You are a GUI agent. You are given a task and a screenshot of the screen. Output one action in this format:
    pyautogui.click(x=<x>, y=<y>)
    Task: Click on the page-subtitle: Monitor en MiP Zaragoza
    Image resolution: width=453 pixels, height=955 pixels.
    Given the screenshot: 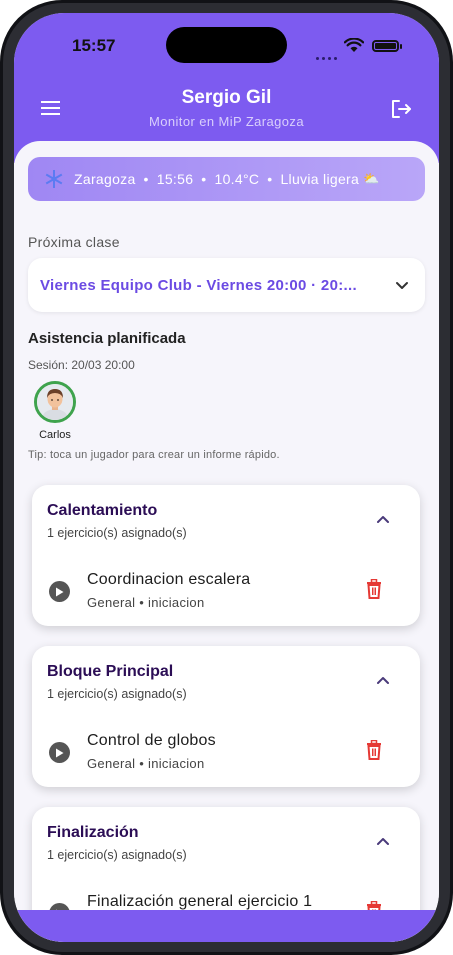 What is the action you would take?
    pyautogui.click(x=226, y=121)
    